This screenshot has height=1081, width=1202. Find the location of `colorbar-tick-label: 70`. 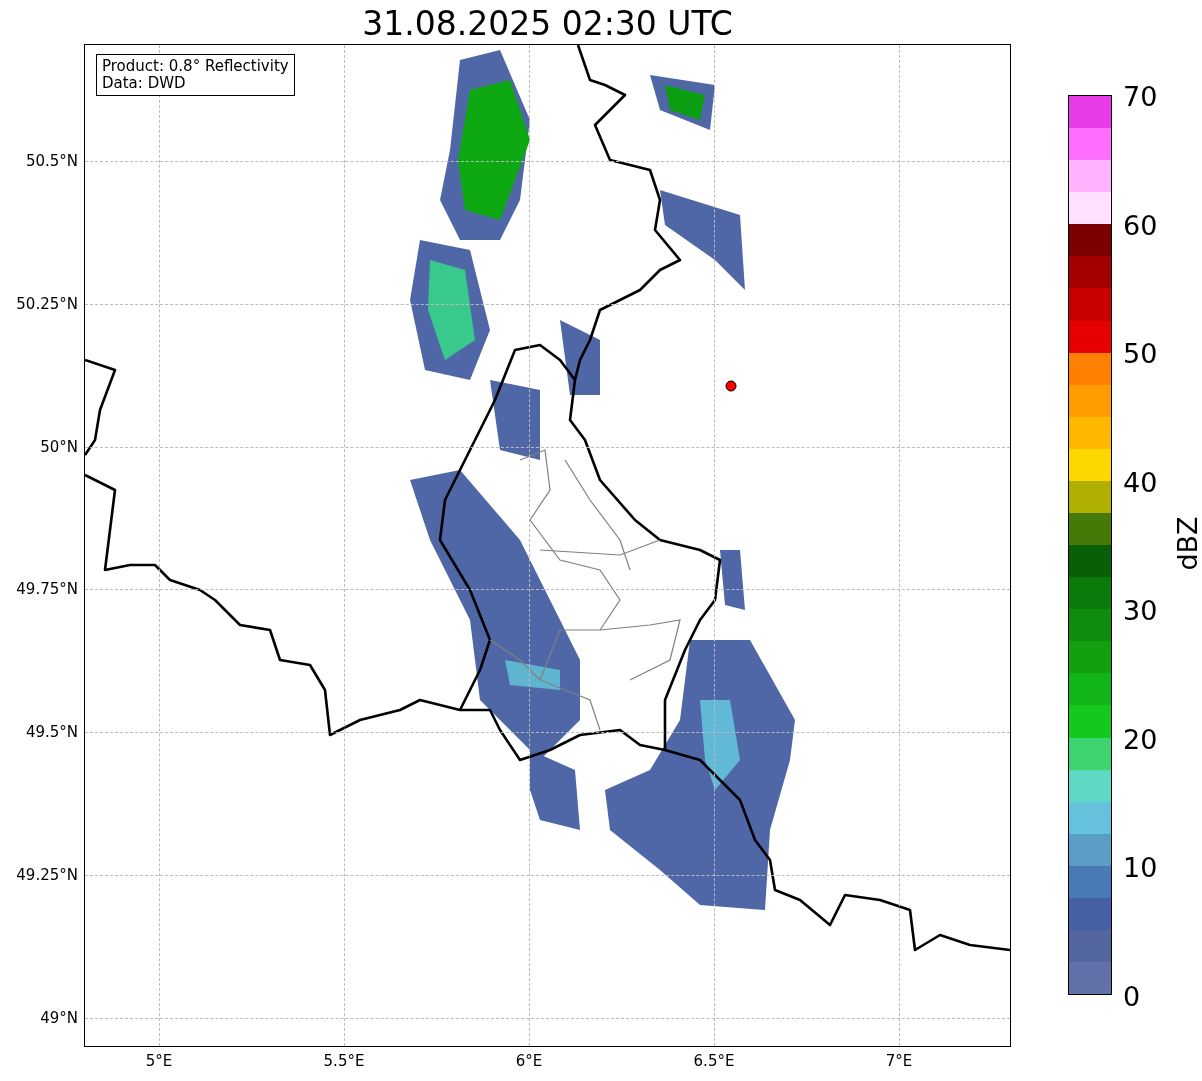

colorbar-tick-label: 70 is located at coordinates (1140, 96).